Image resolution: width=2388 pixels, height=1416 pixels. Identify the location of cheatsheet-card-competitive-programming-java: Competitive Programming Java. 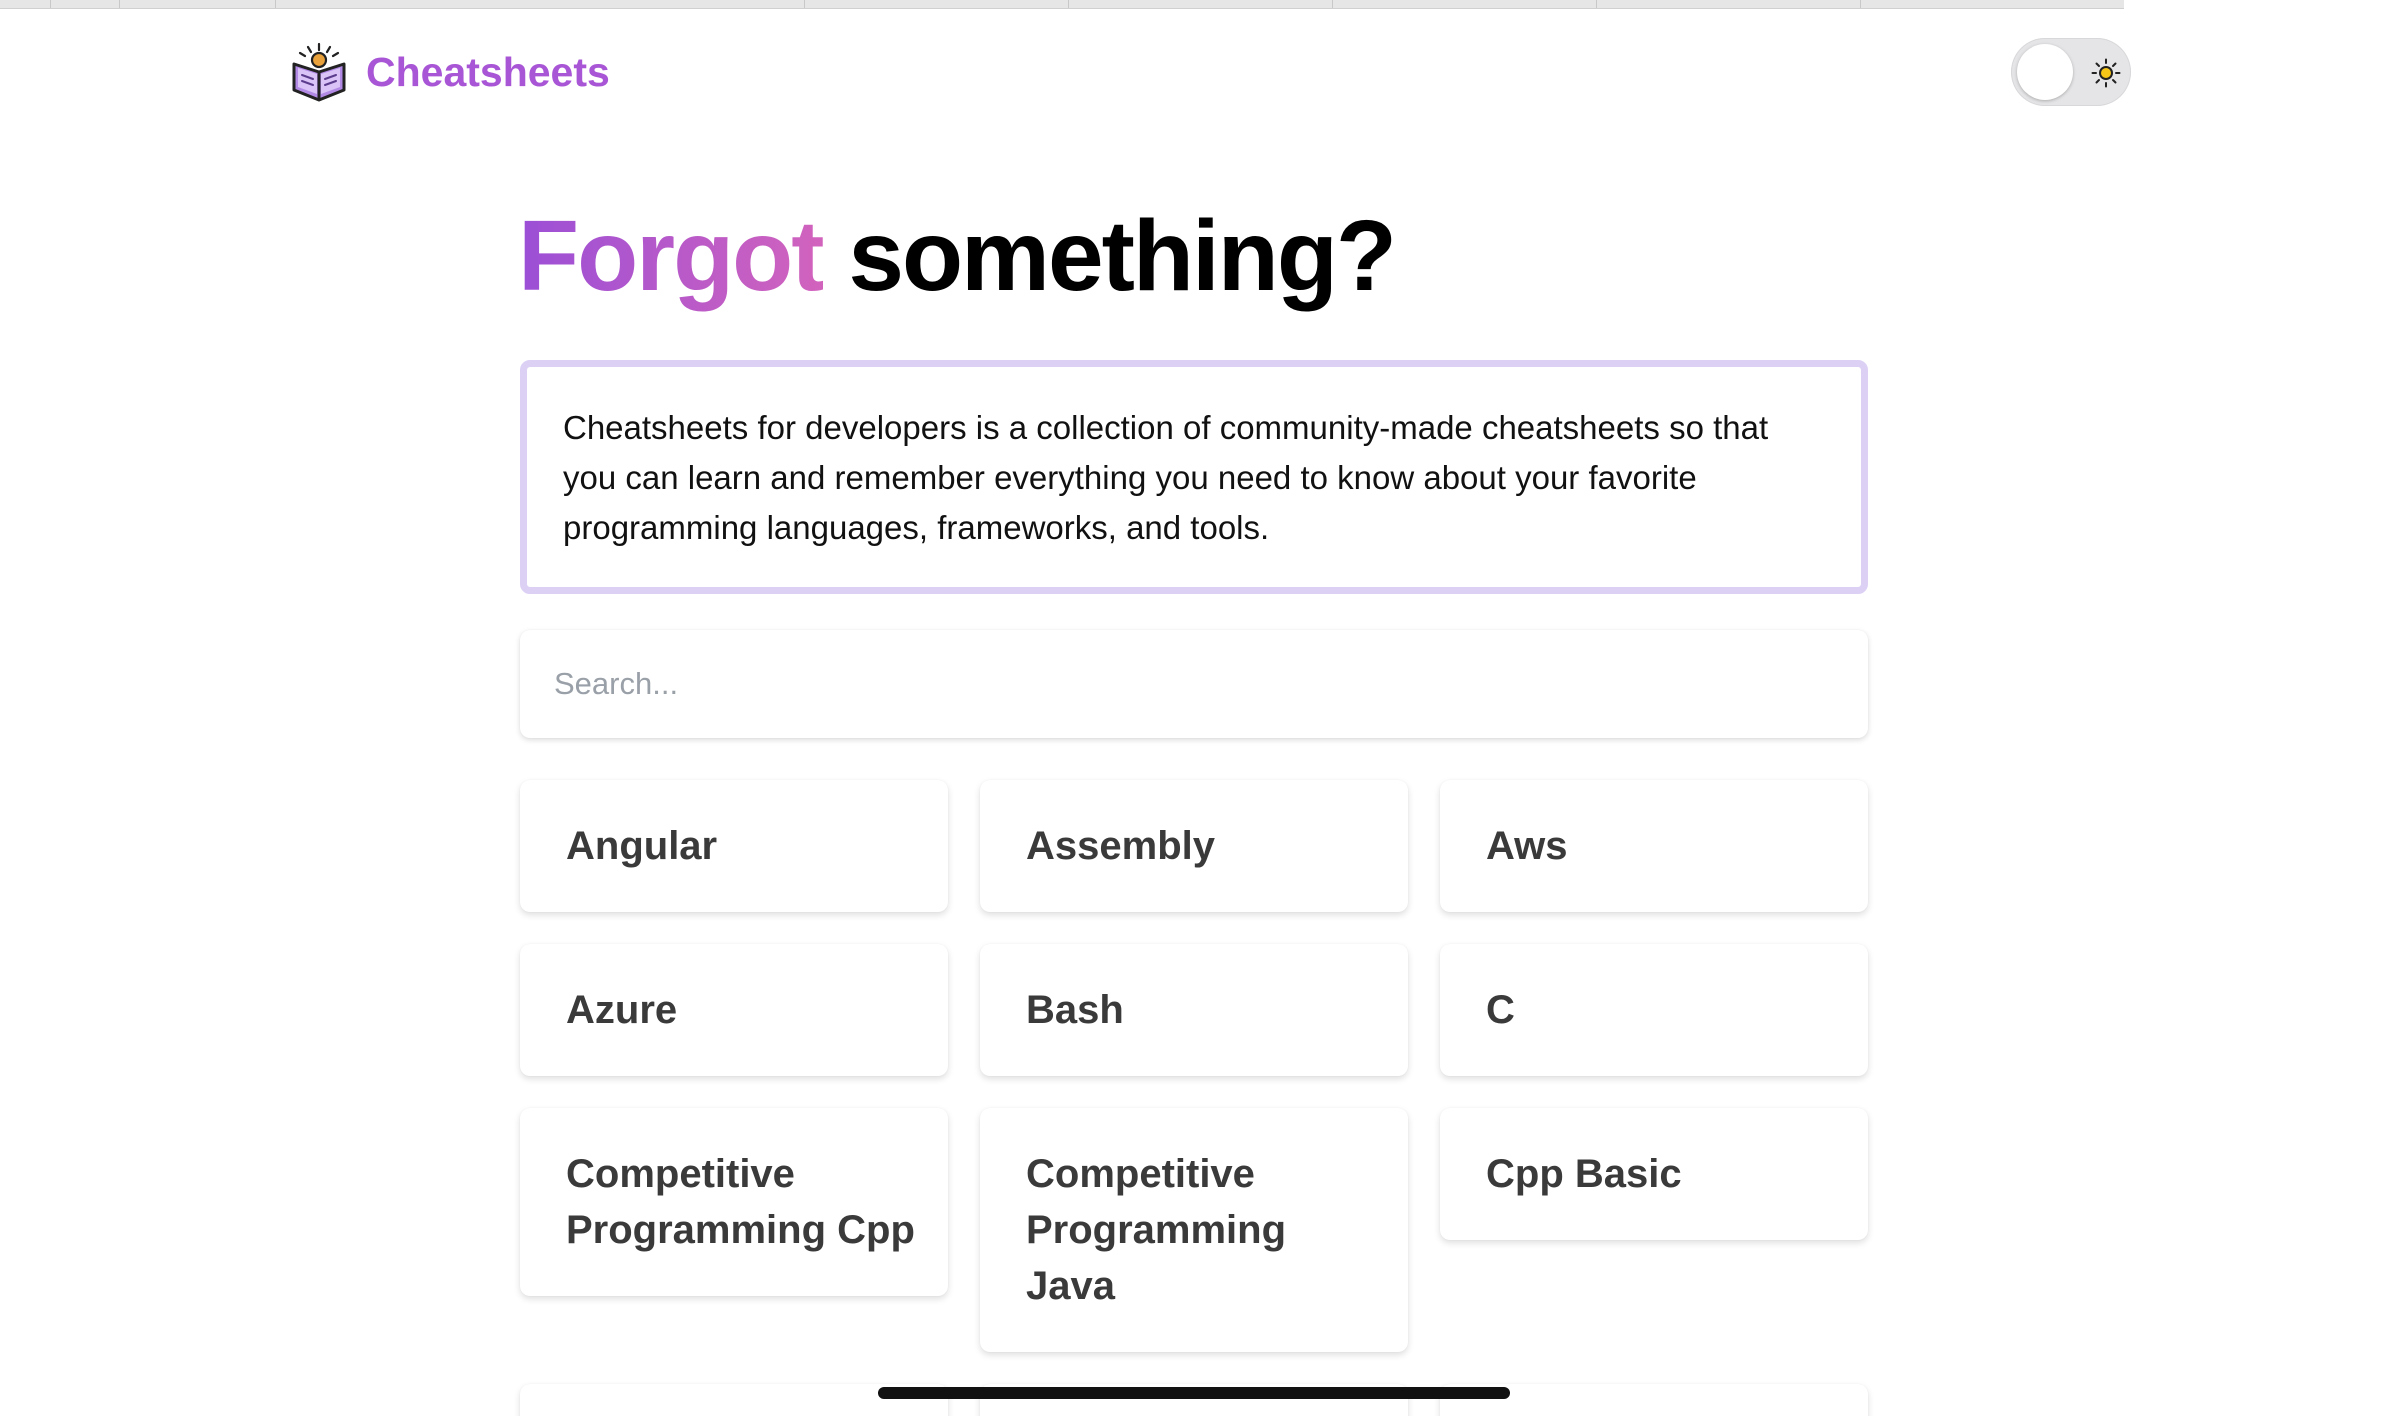
(1194, 1230).